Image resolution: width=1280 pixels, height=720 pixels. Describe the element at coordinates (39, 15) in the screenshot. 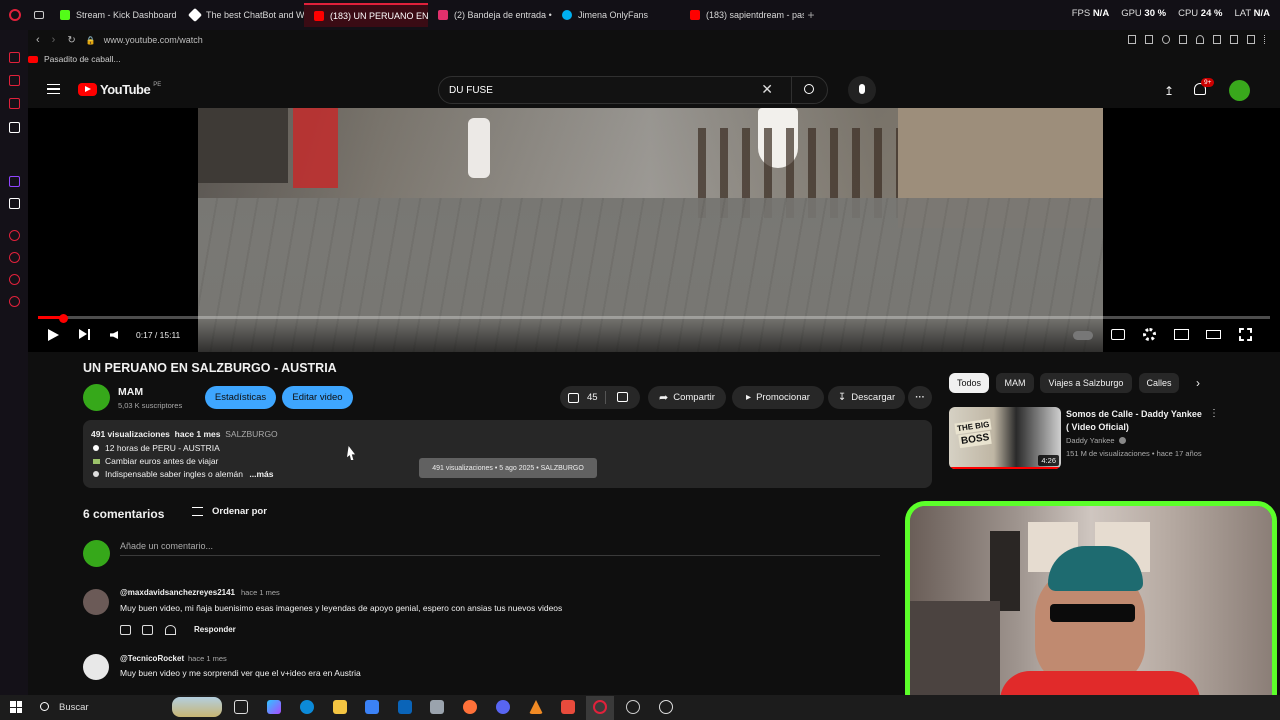

I see `tab-menu-icon` at that location.